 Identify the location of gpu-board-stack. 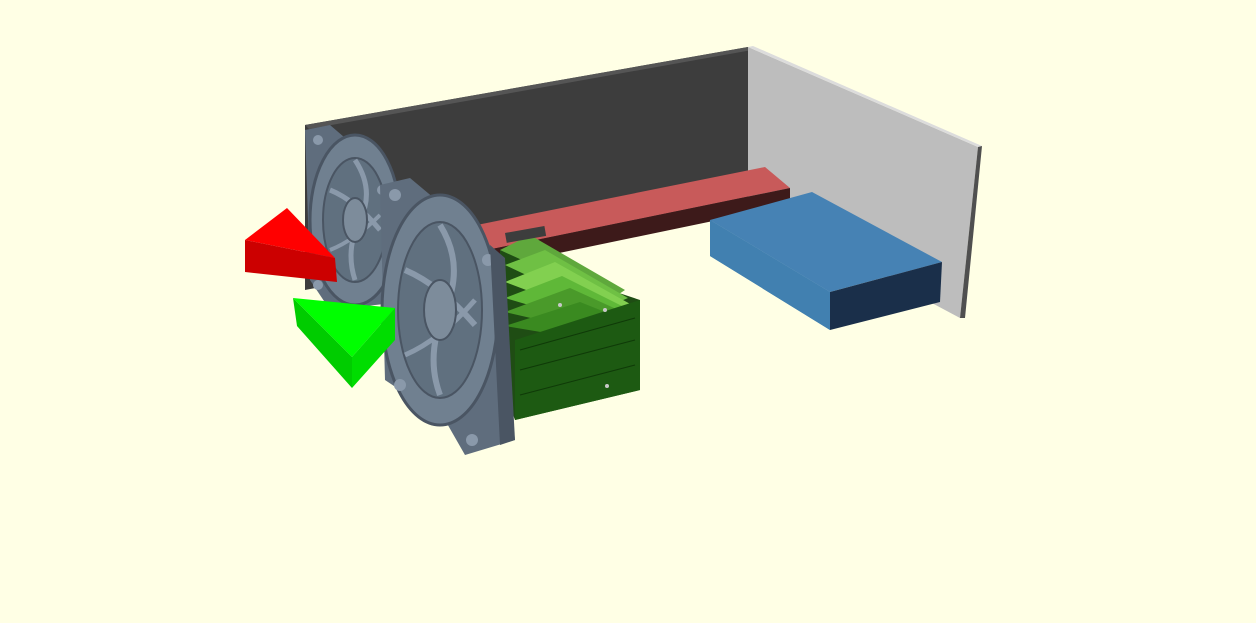
(570, 323).